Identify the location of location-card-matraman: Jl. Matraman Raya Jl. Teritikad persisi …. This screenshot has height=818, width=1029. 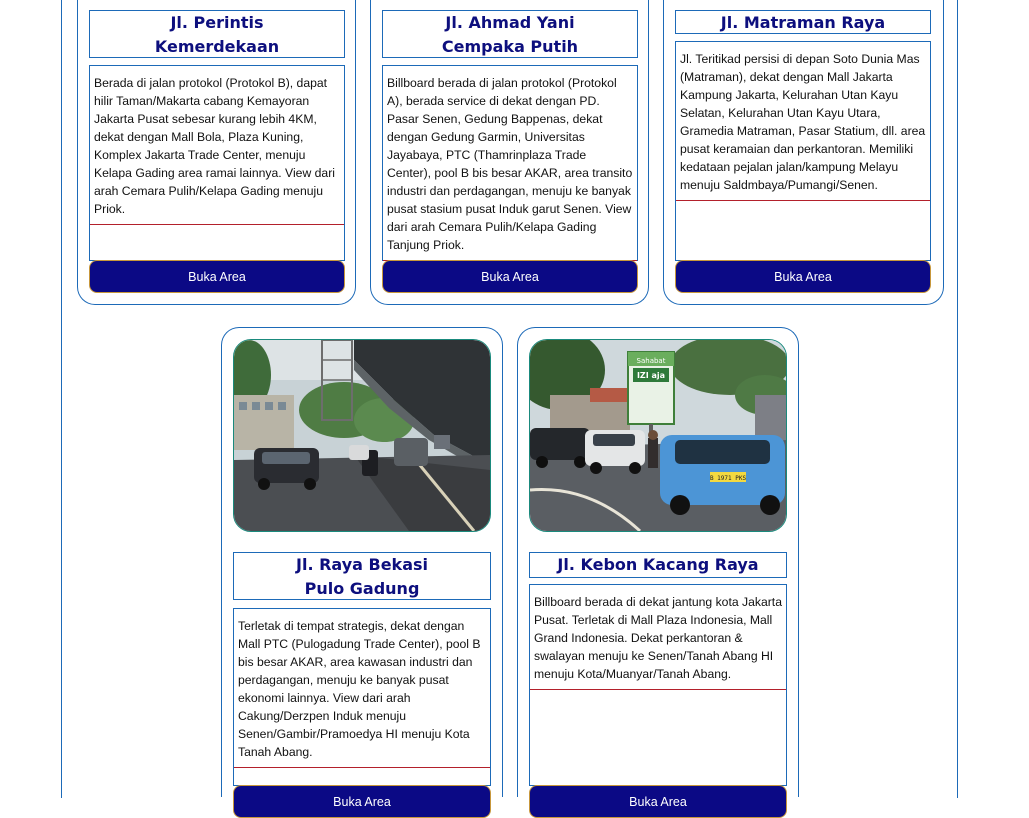
(803, 152).